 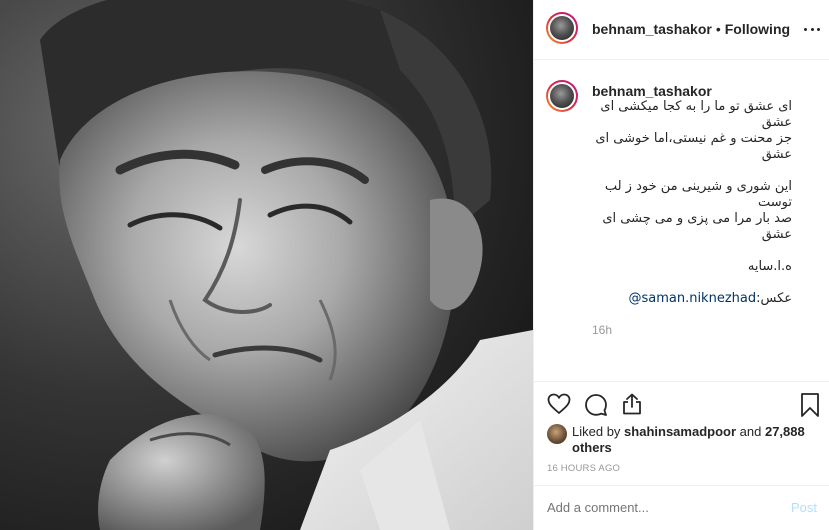 I want to click on author-avatar, so click(x=562, y=28).